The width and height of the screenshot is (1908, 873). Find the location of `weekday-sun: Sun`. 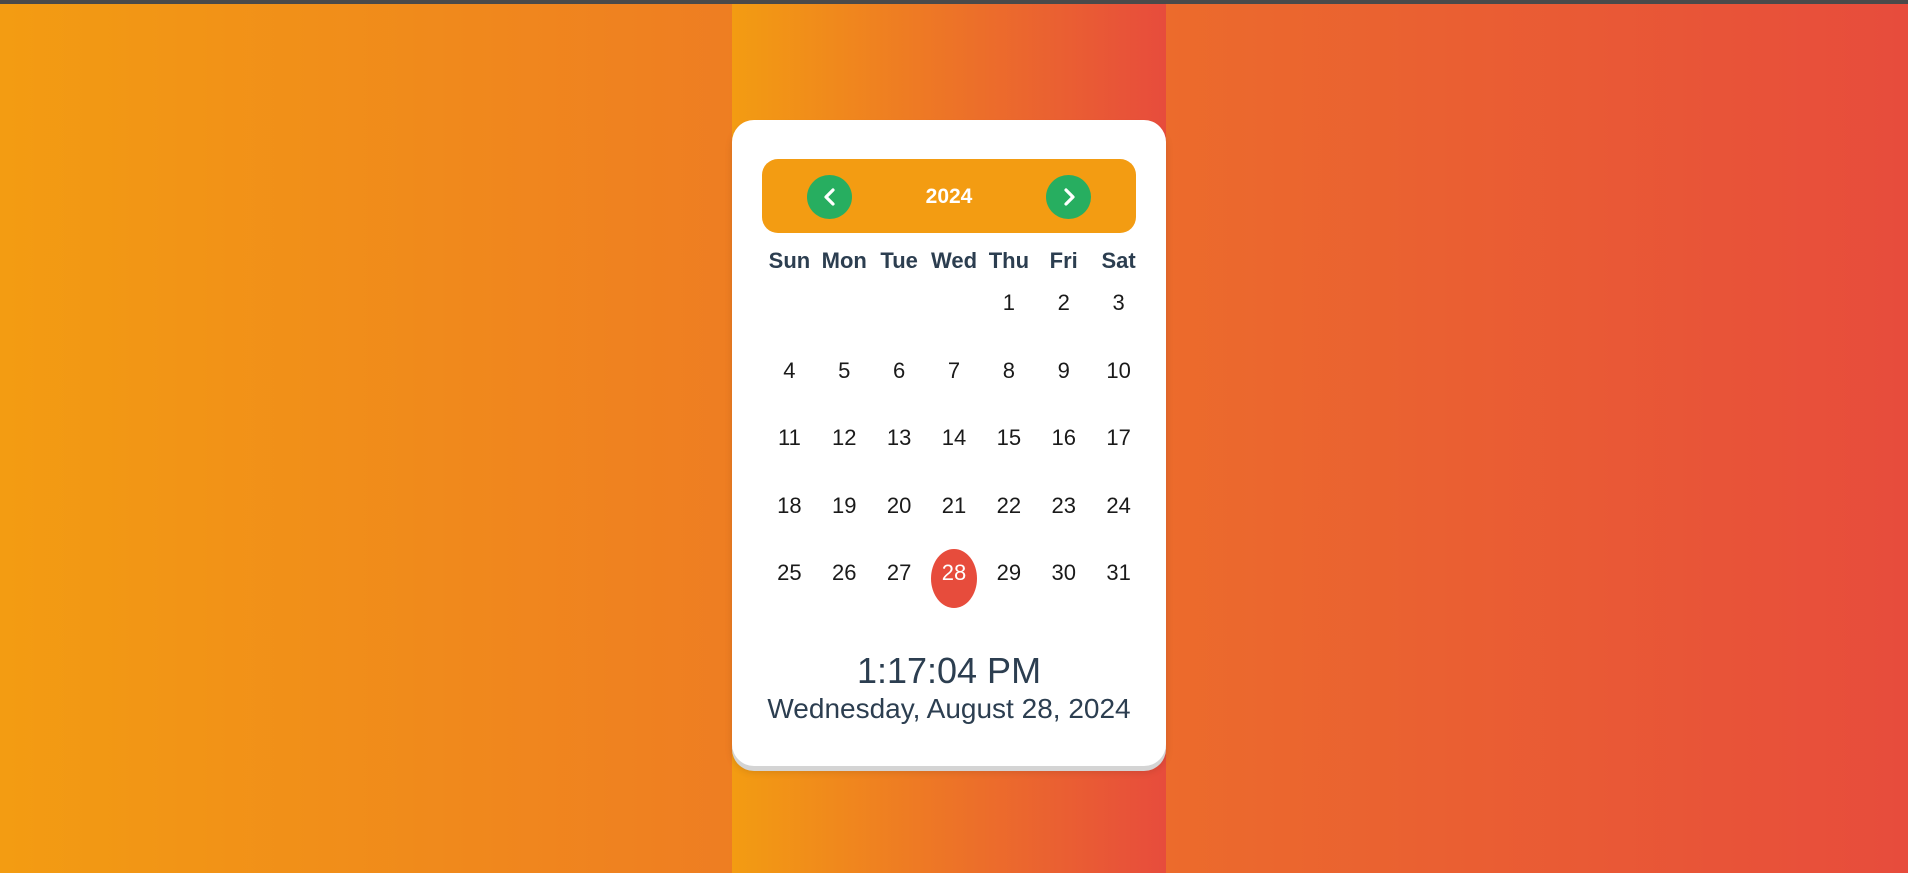

weekday-sun: Sun is located at coordinates (789, 260).